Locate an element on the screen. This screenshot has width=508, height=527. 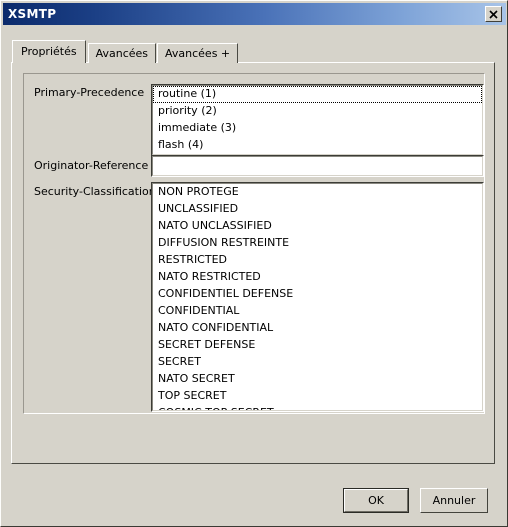
close-button is located at coordinates (493, 14).